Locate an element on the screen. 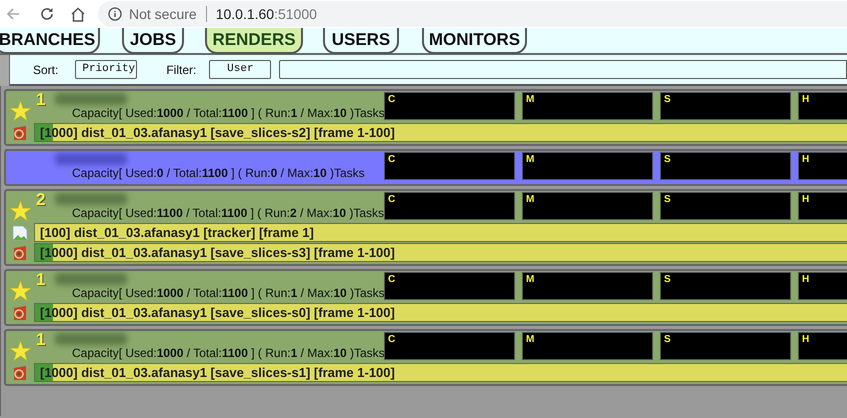 The image size is (847, 418). capacity-text: Capacity[ Used:0 / Total:1100 ] ( Run:0 / Max:10 )Tasks is located at coordinates (218, 173).